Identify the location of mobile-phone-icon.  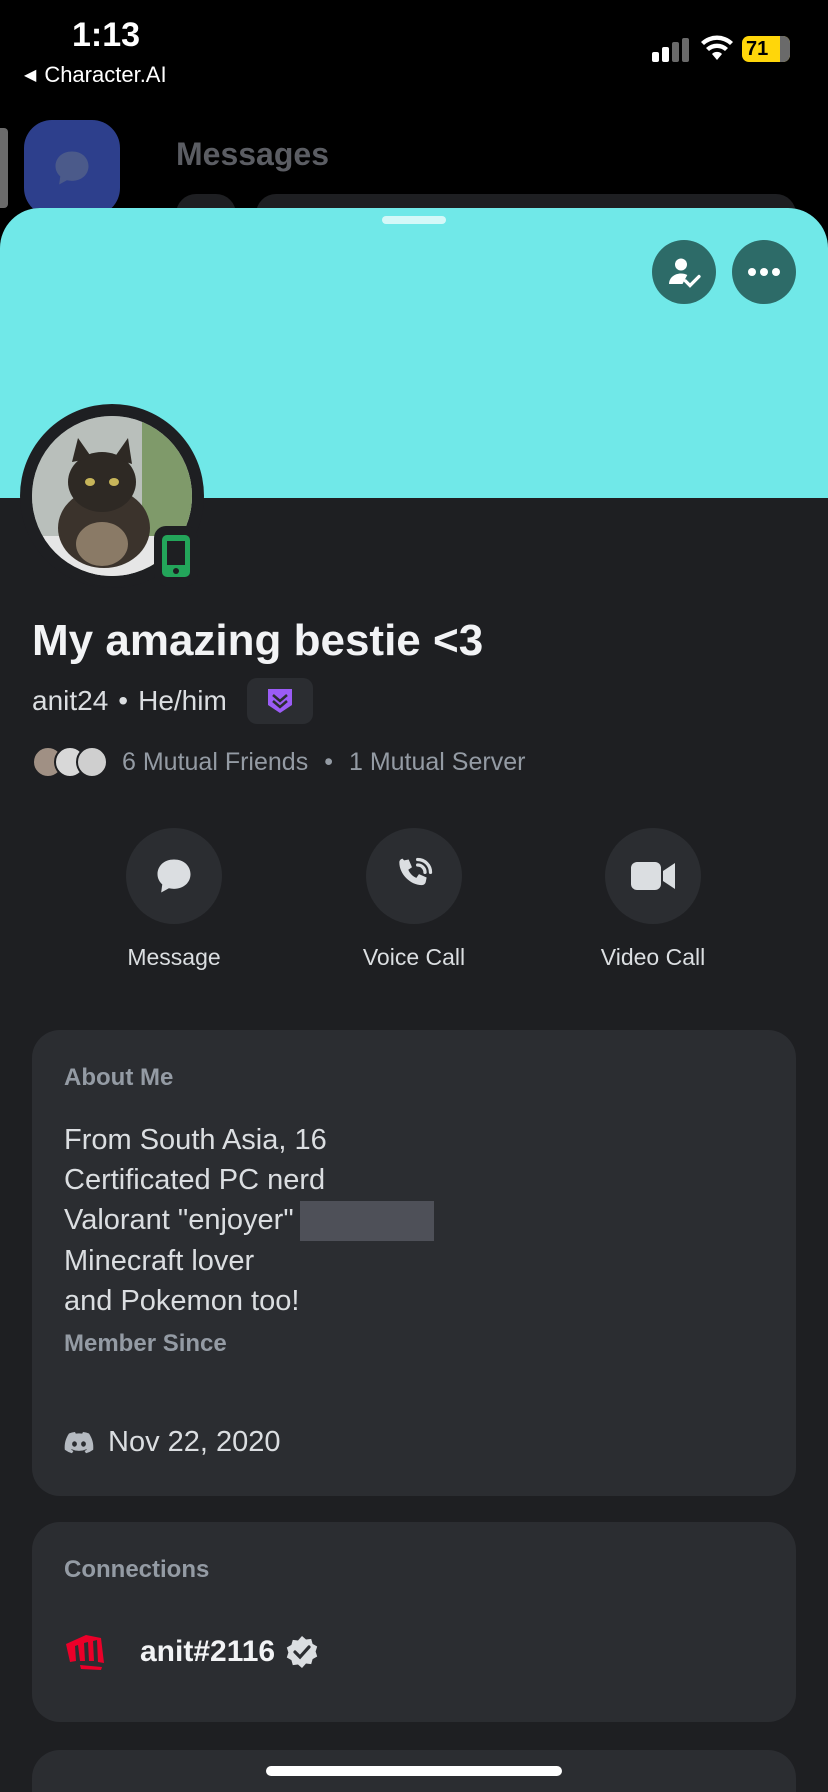
(176, 556).